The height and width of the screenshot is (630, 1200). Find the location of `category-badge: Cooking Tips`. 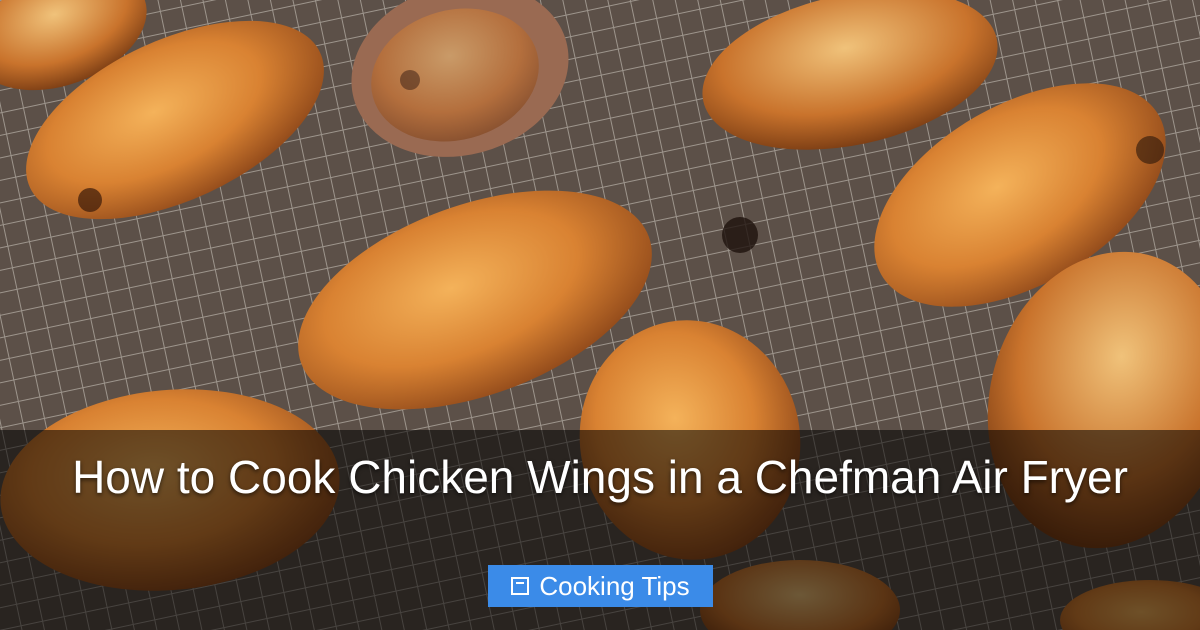

category-badge: Cooking Tips is located at coordinates (600, 586).